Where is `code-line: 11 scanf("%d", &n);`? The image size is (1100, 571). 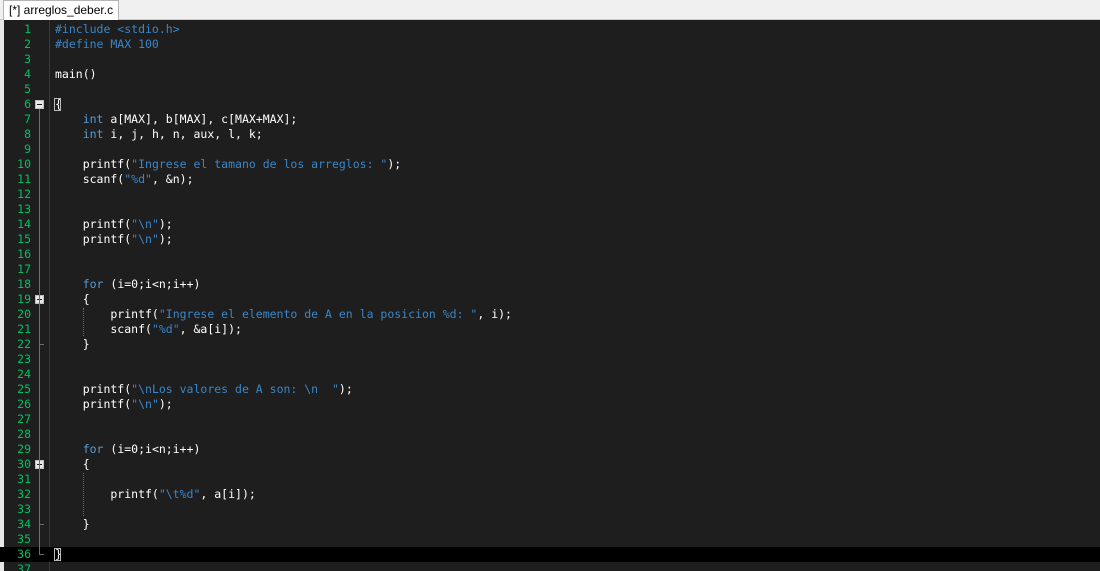 code-line: 11 scanf("%d", &n); is located at coordinates (550, 179).